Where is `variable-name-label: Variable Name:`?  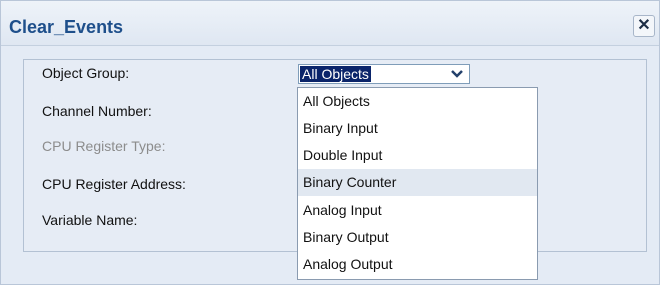 variable-name-label: Variable Name: is located at coordinates (90, 220).